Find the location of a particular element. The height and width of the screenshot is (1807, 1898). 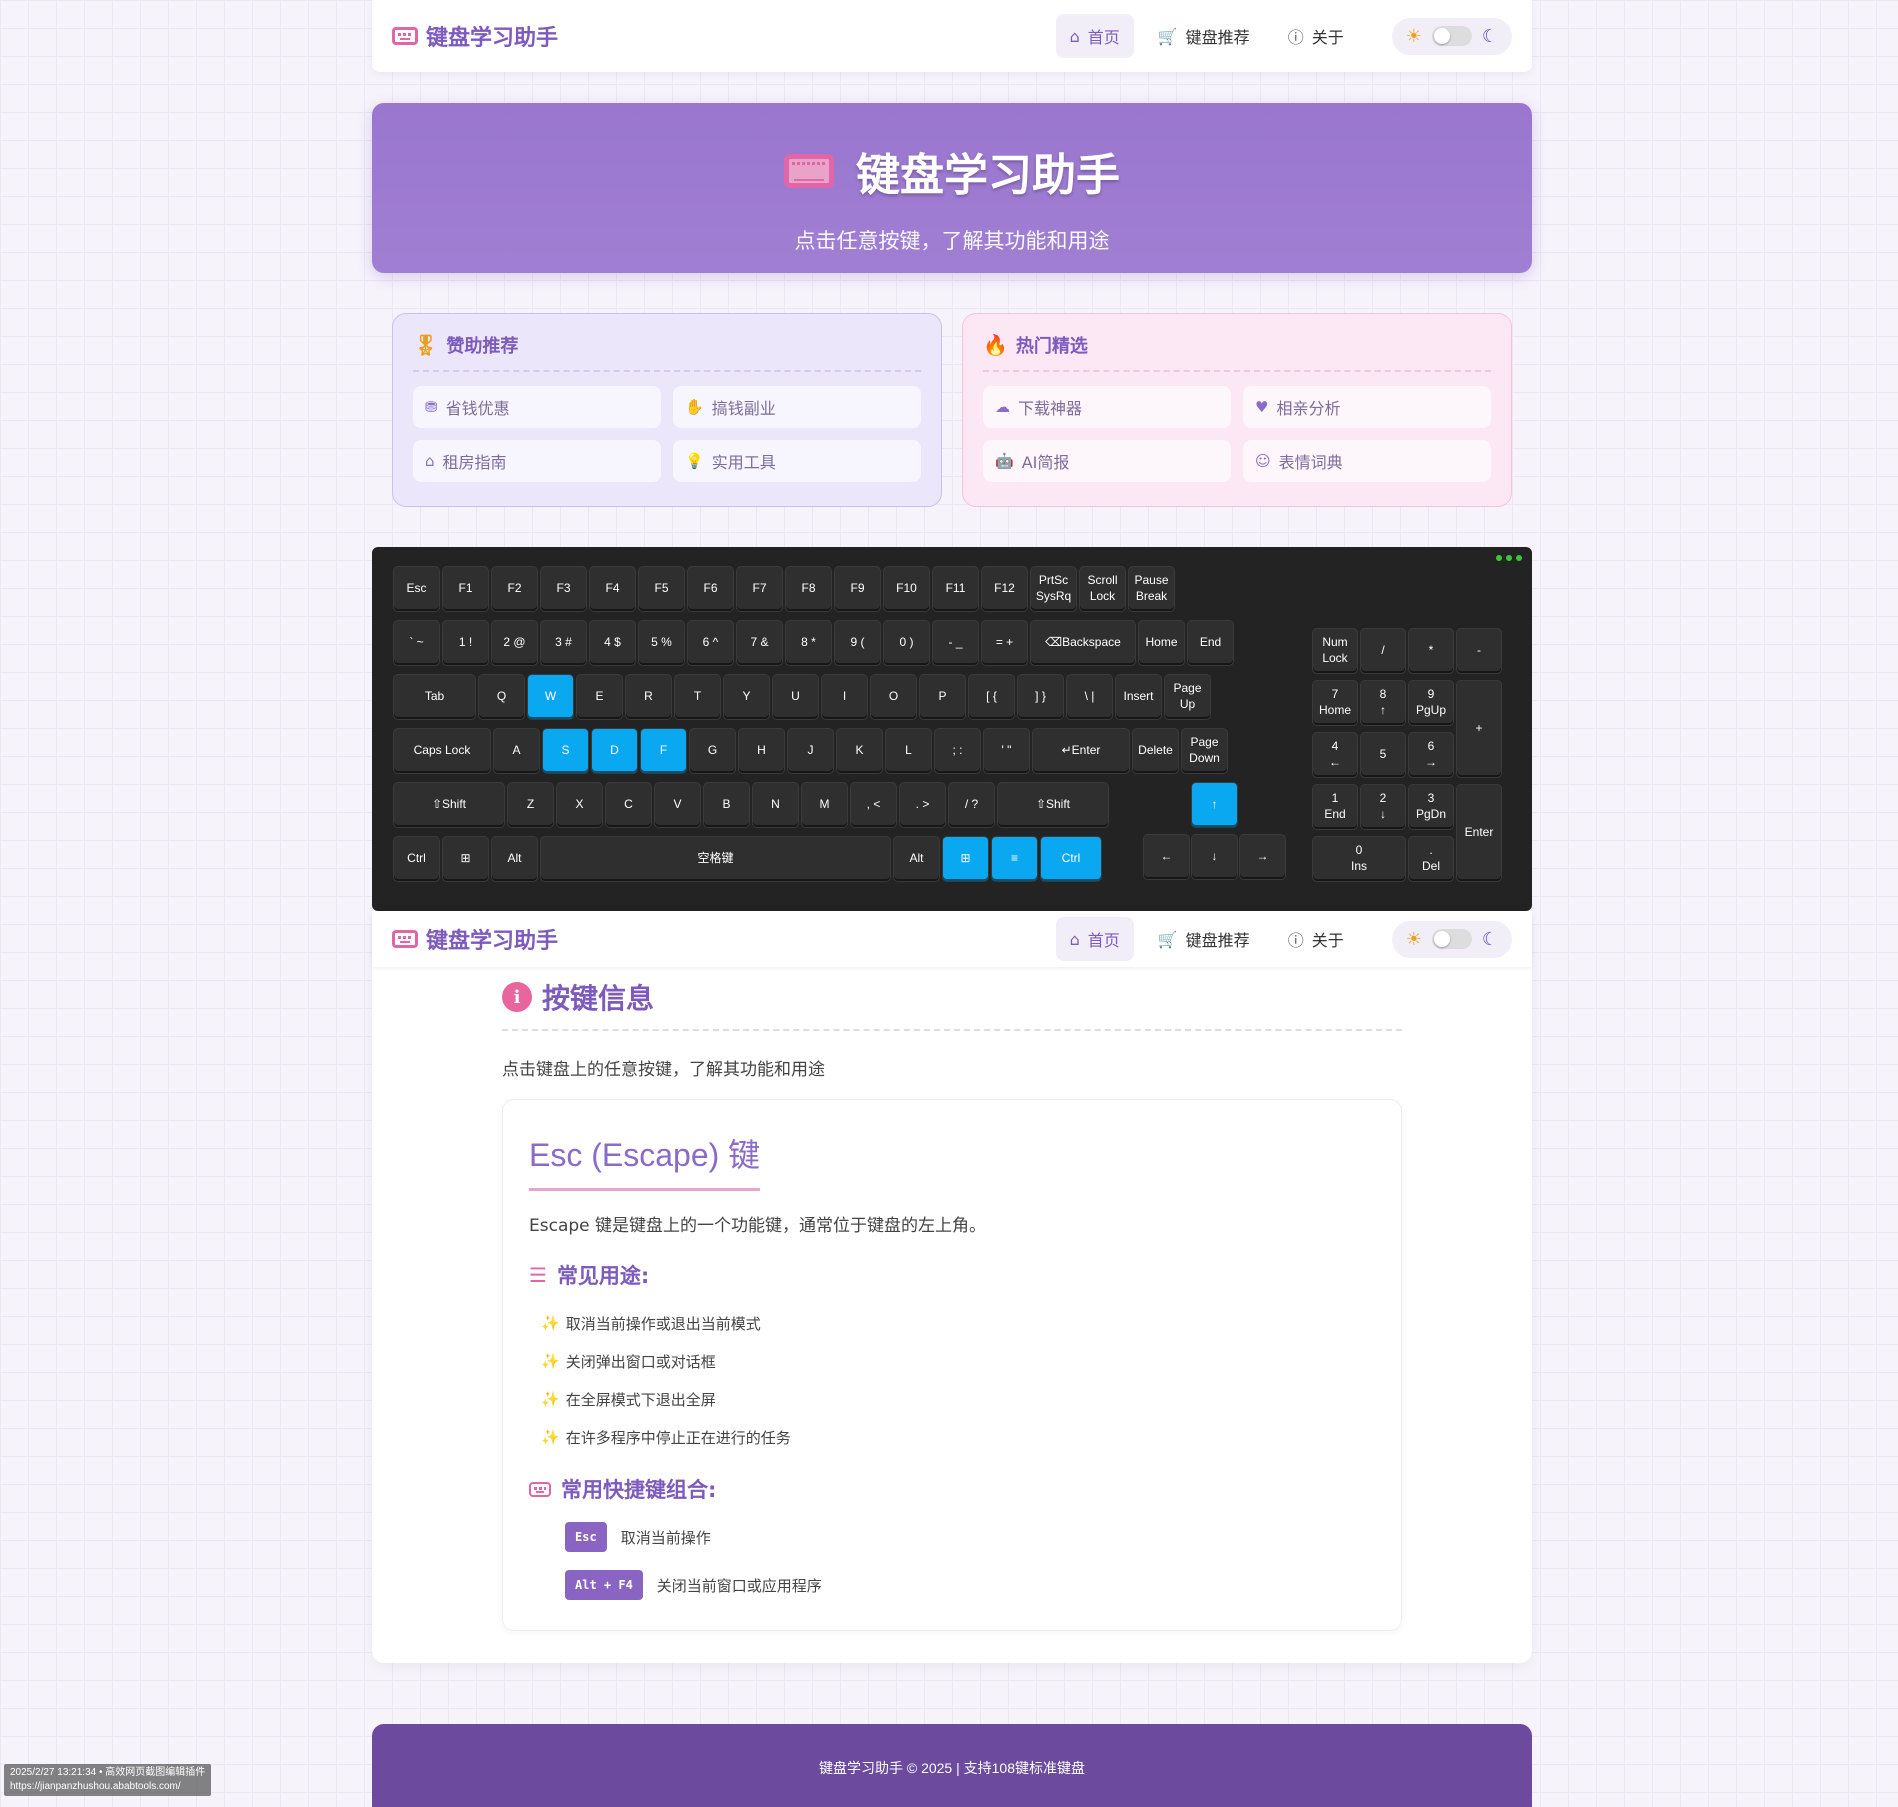

key: 8 * is located at coordinates (808, 643).